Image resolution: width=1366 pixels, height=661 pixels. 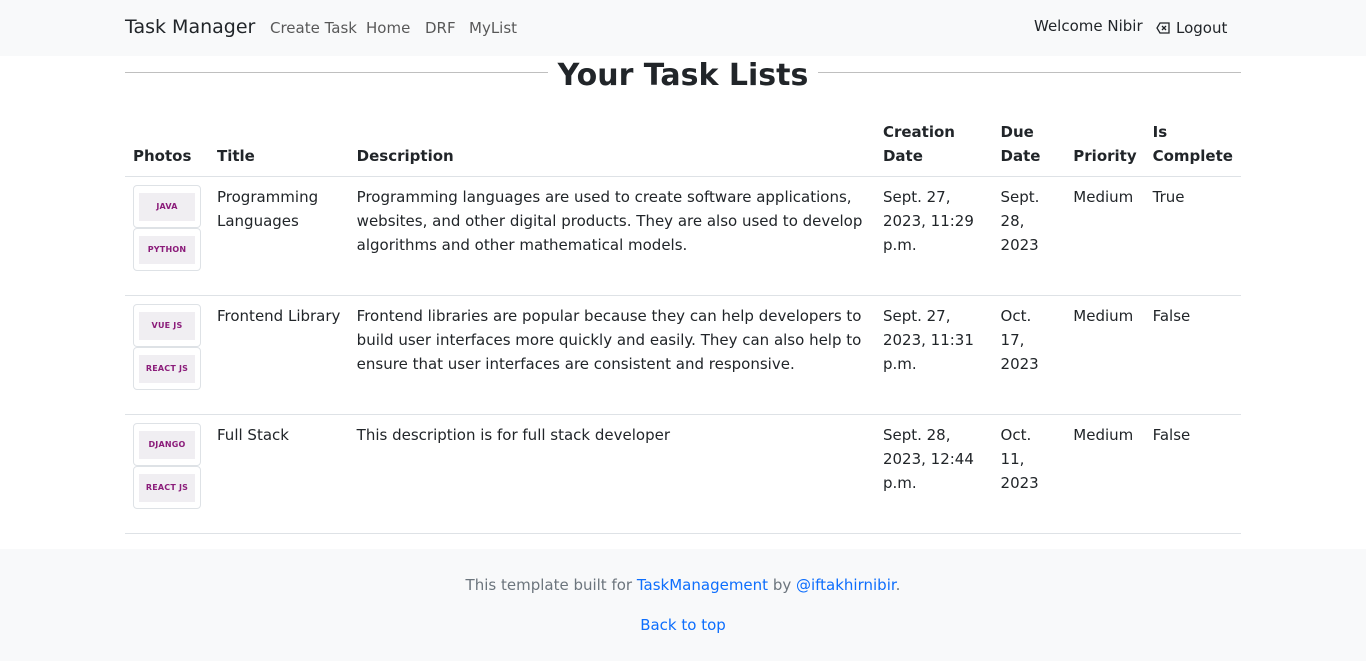 What do you see at coordinates (190, 27) in the screenshot?
I see `brand-link: Task Manager` at bounding box center [190, 27].